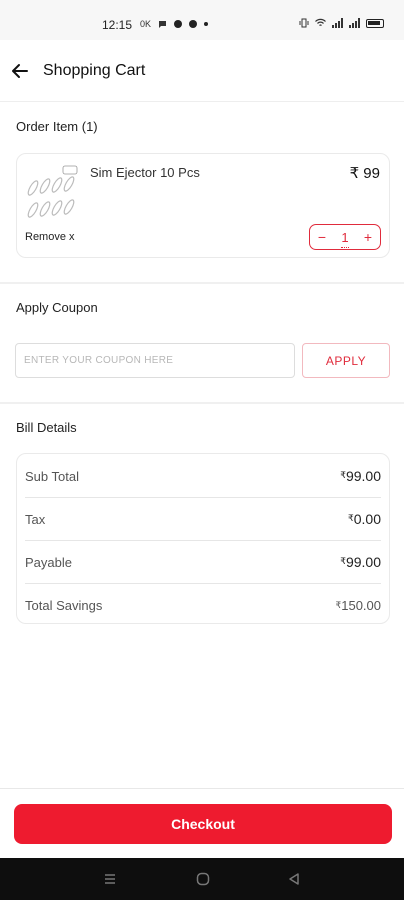 The image size is (404, 900). What do you see at coordinates (57, 307) in the screenshot?
I see `coupon-section-title: Apply Coupon` at bounding box center [57, 307].